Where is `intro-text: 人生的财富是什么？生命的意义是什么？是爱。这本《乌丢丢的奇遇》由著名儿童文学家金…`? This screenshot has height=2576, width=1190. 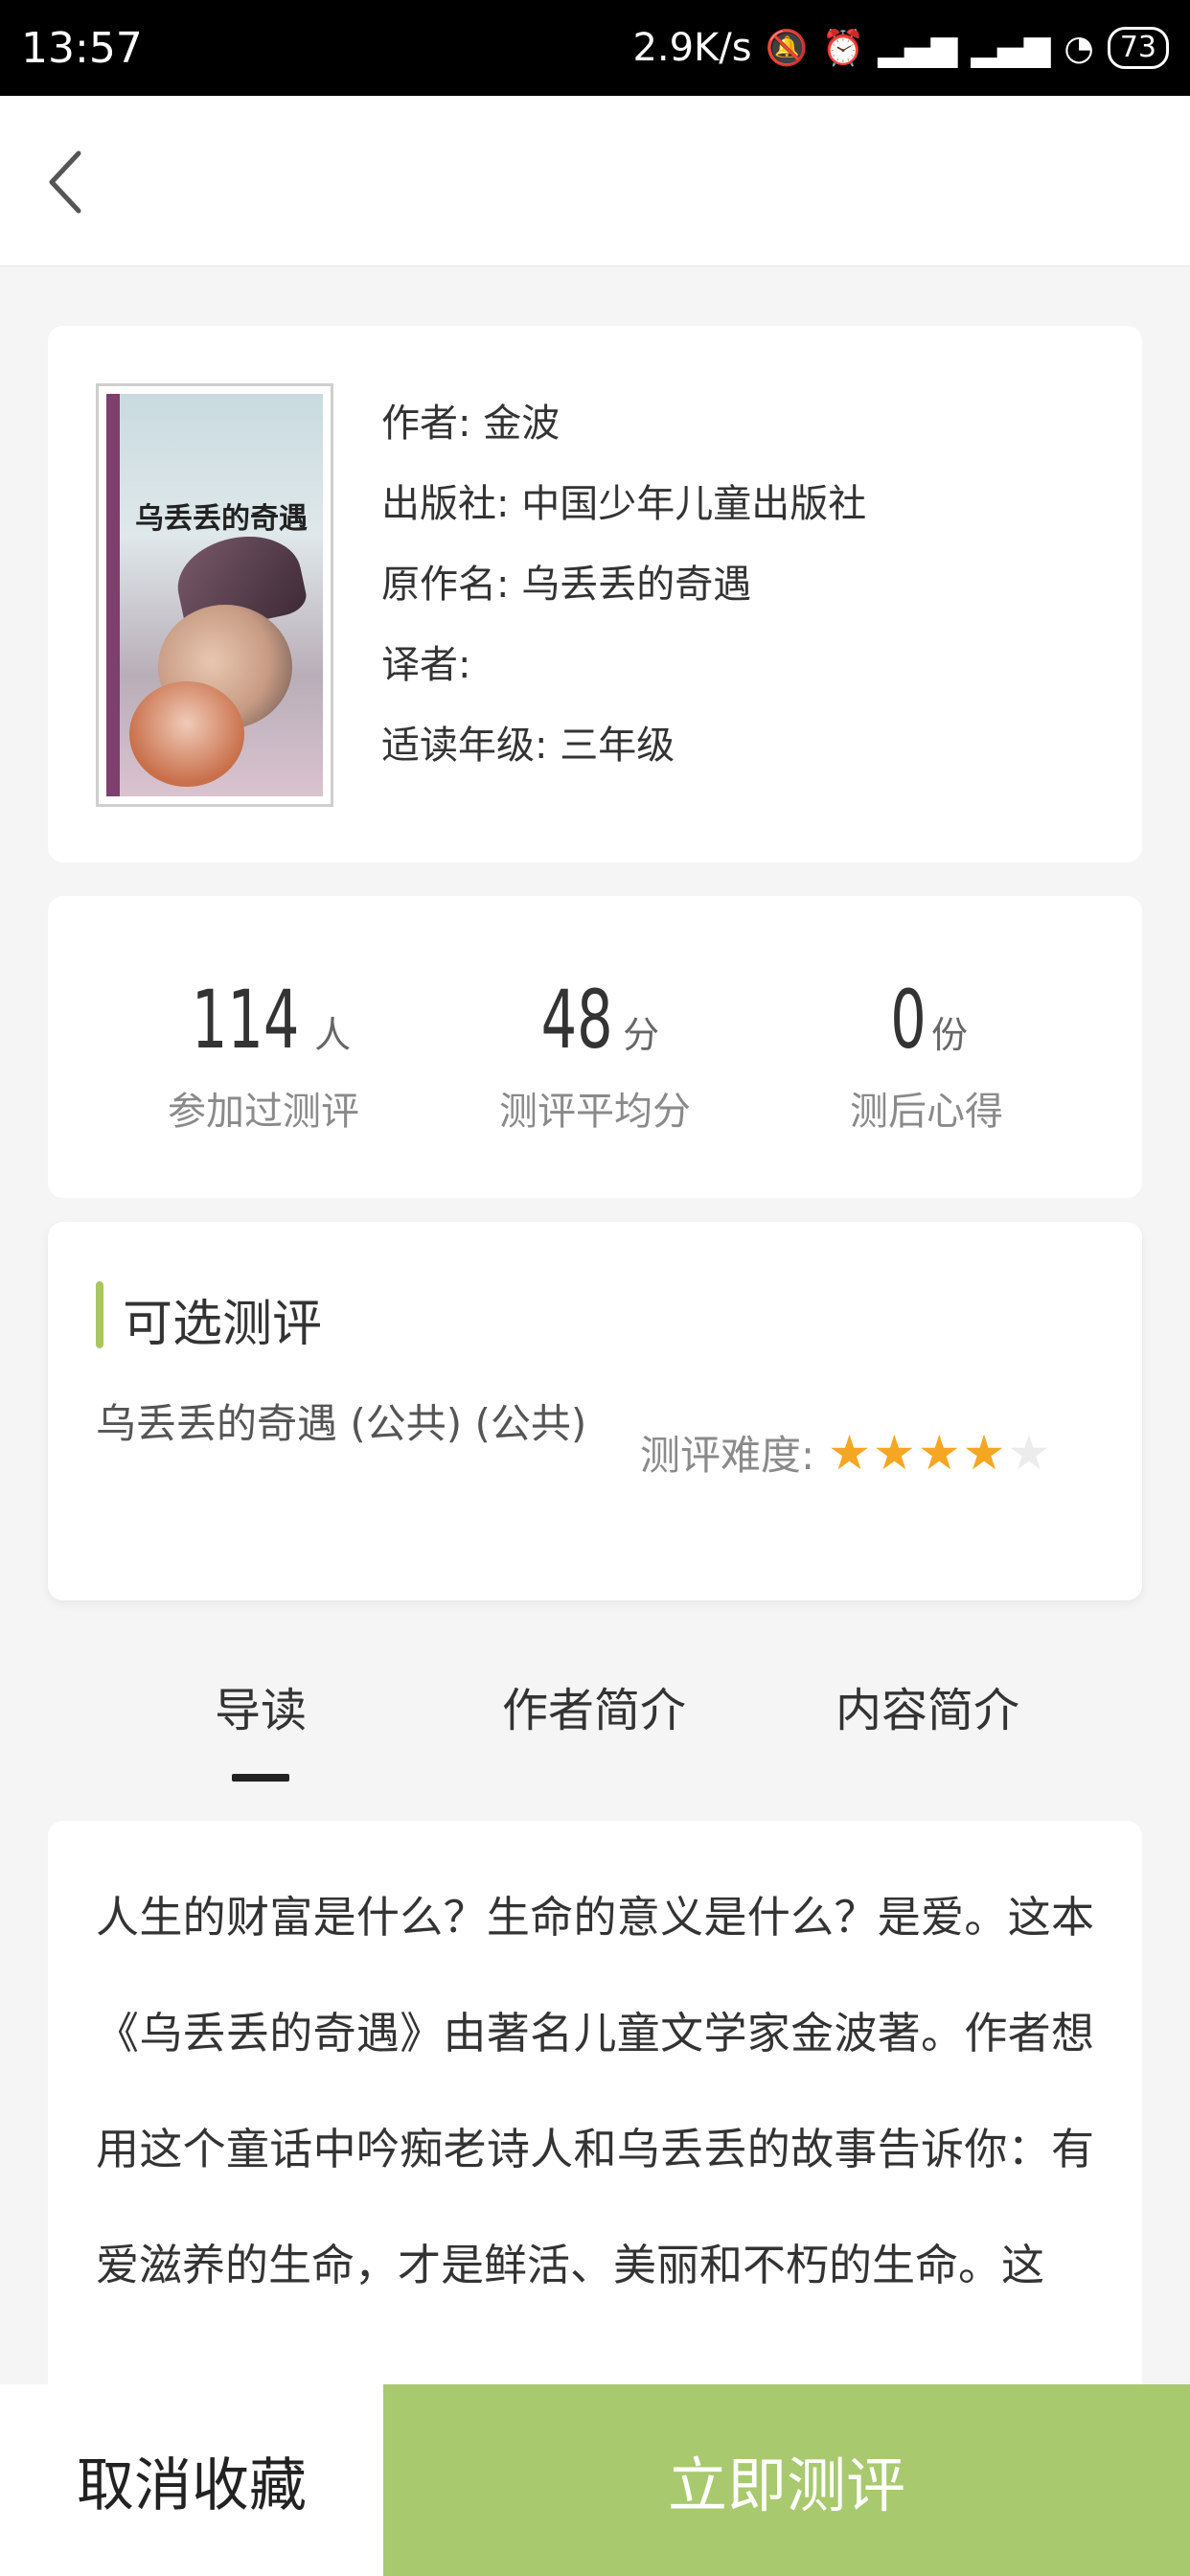
intro-text: 人生的财富是什么？生命的意义是什么？是爱。这本《乌丢丢的奇遇》由著名儿童文学家金… is located at coordinates (595, 2091).